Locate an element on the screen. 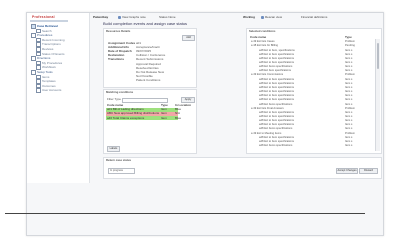 Image resolution: width=414 pixels, height=248 pixels. nav-item-label: User Accounts is located at coordinates (52, 90).